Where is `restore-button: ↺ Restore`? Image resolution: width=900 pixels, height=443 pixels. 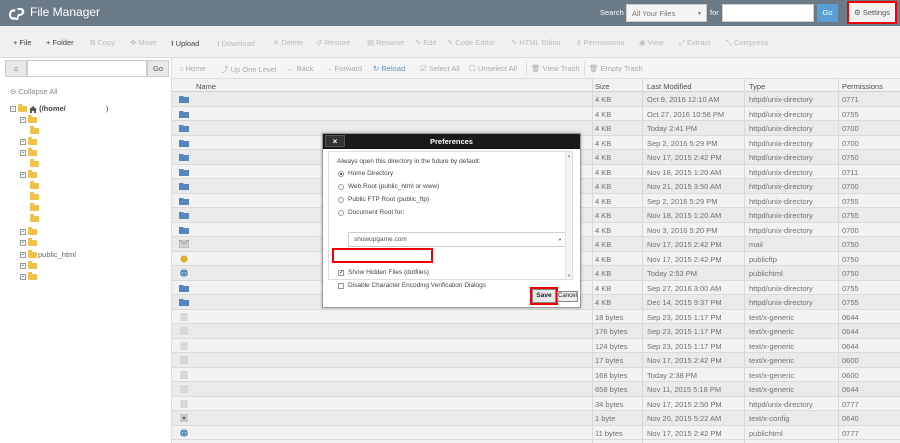 restore-button: ↺ Restore is located at coordinates (333, 42).